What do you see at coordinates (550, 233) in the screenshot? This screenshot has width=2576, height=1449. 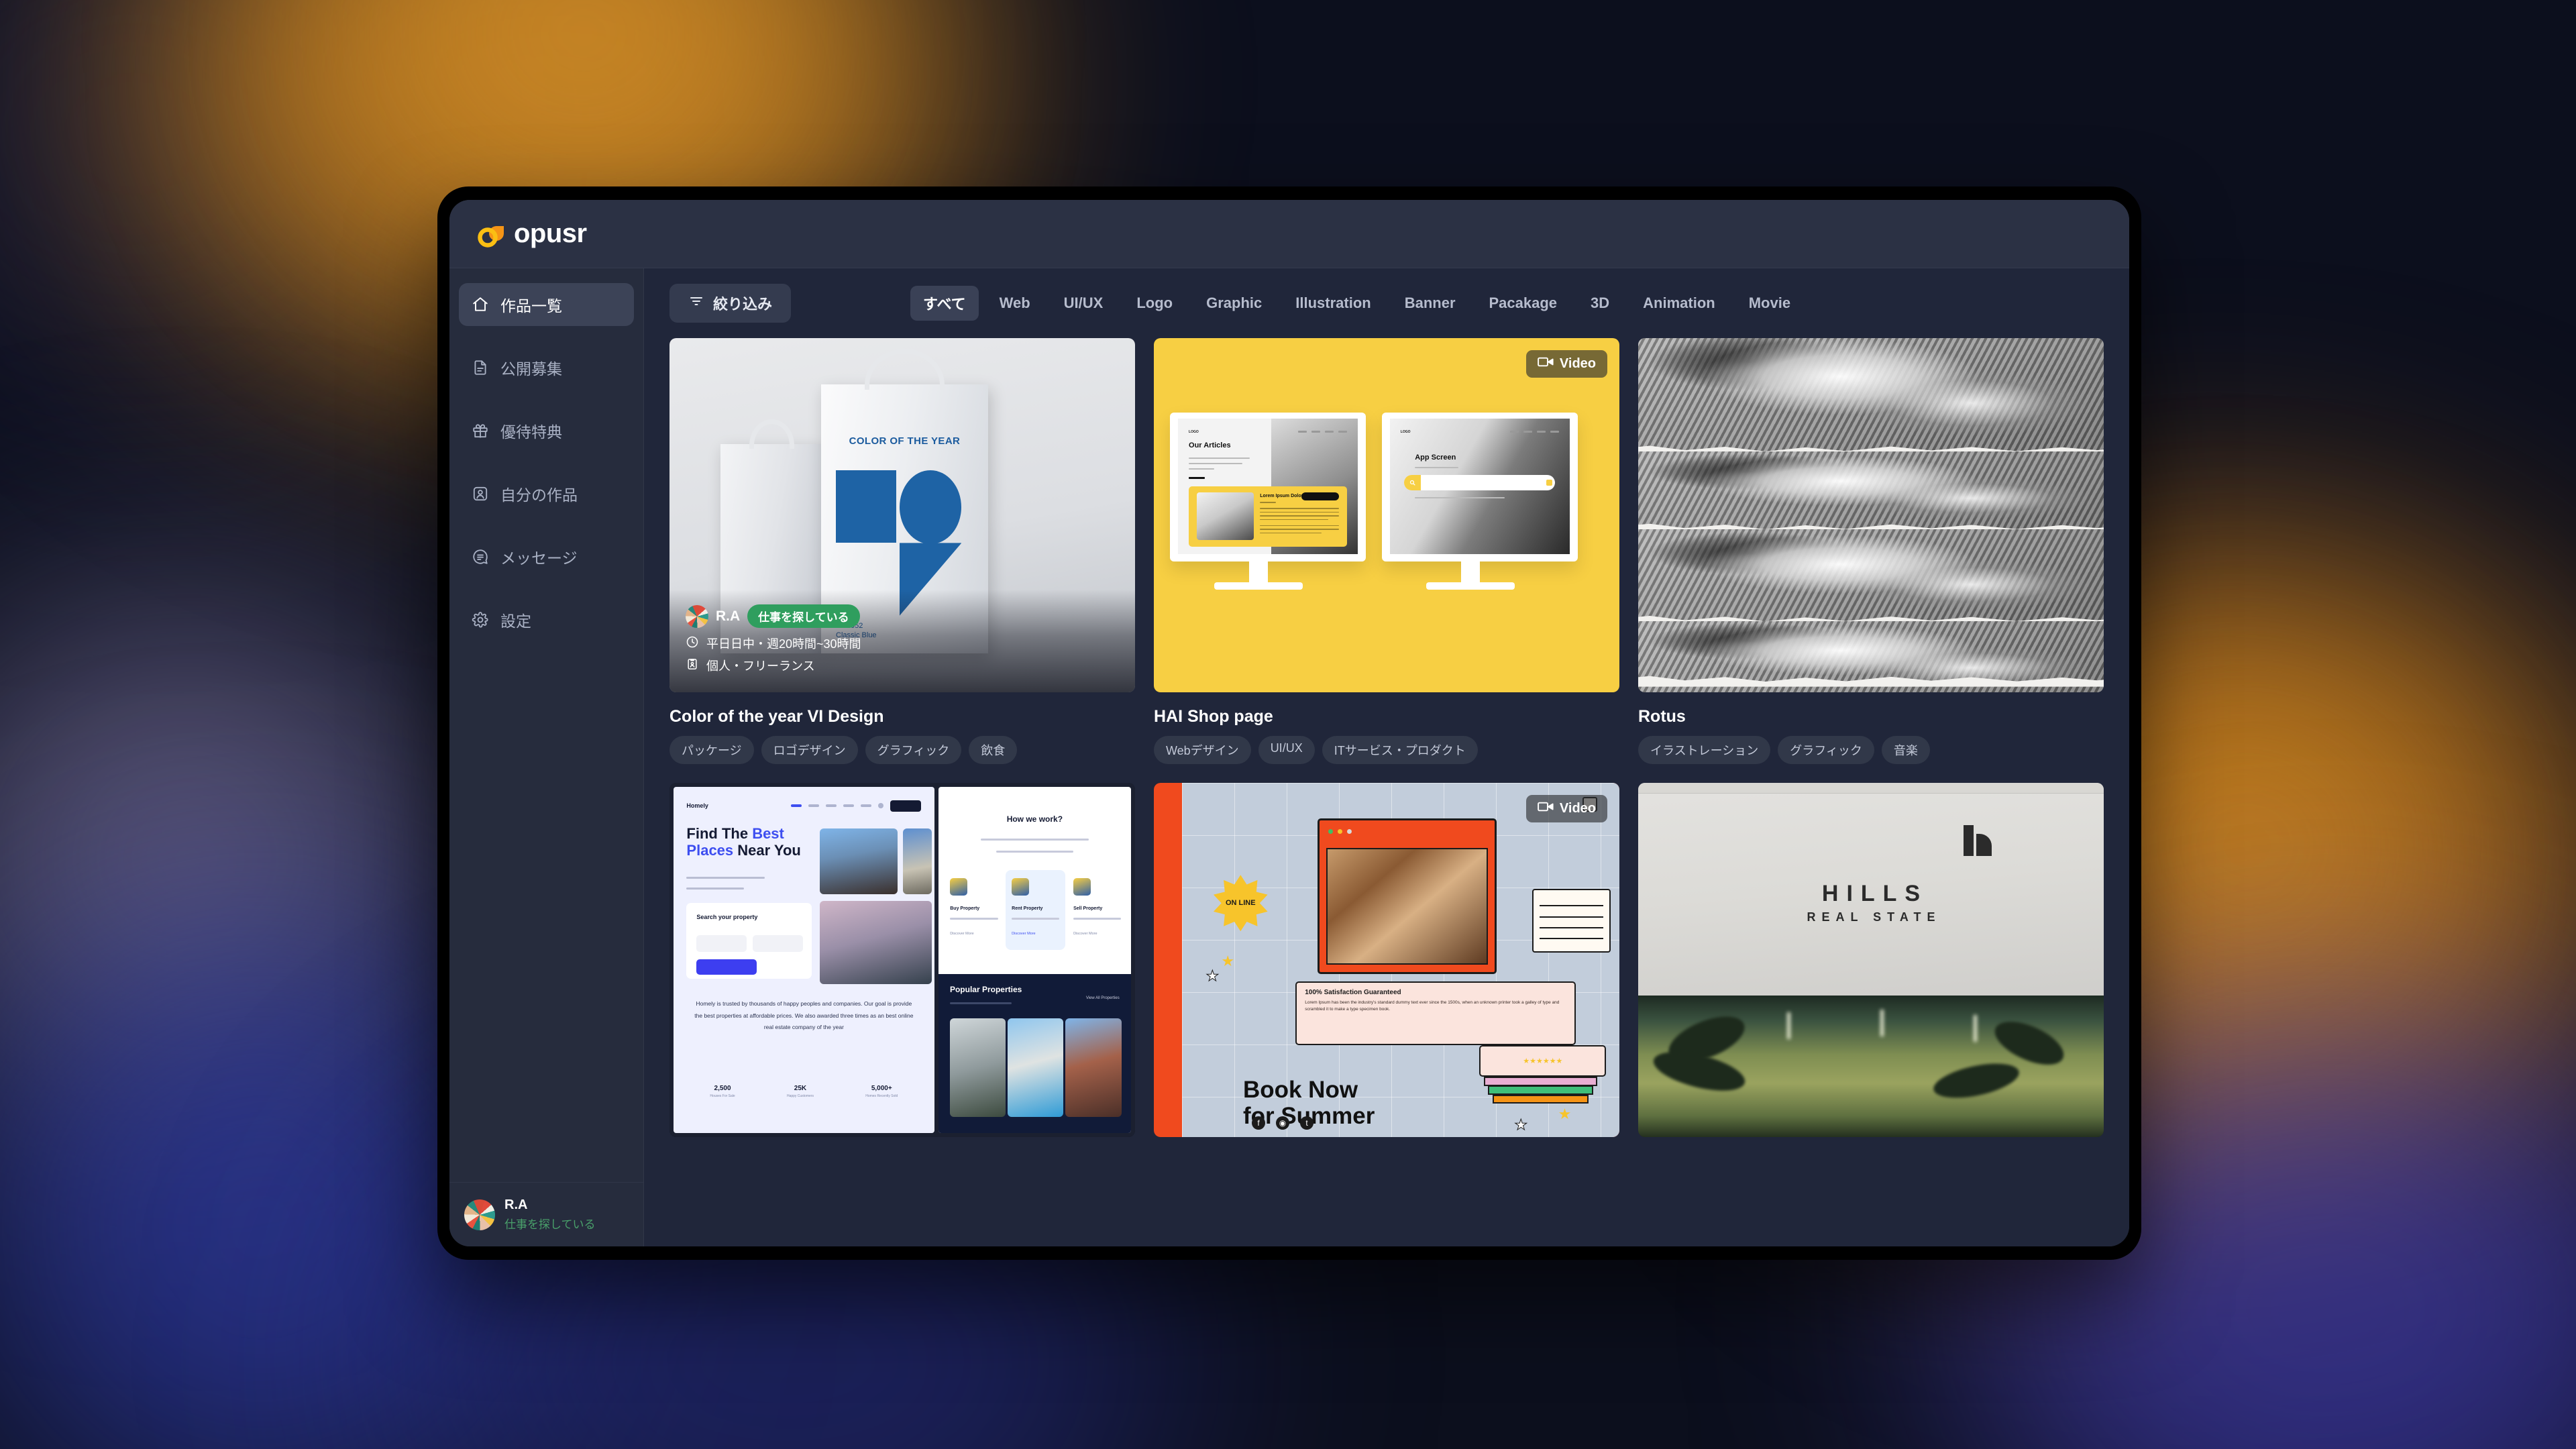 I see `app-logo-text: opusr` at bounding box center [550, 233].